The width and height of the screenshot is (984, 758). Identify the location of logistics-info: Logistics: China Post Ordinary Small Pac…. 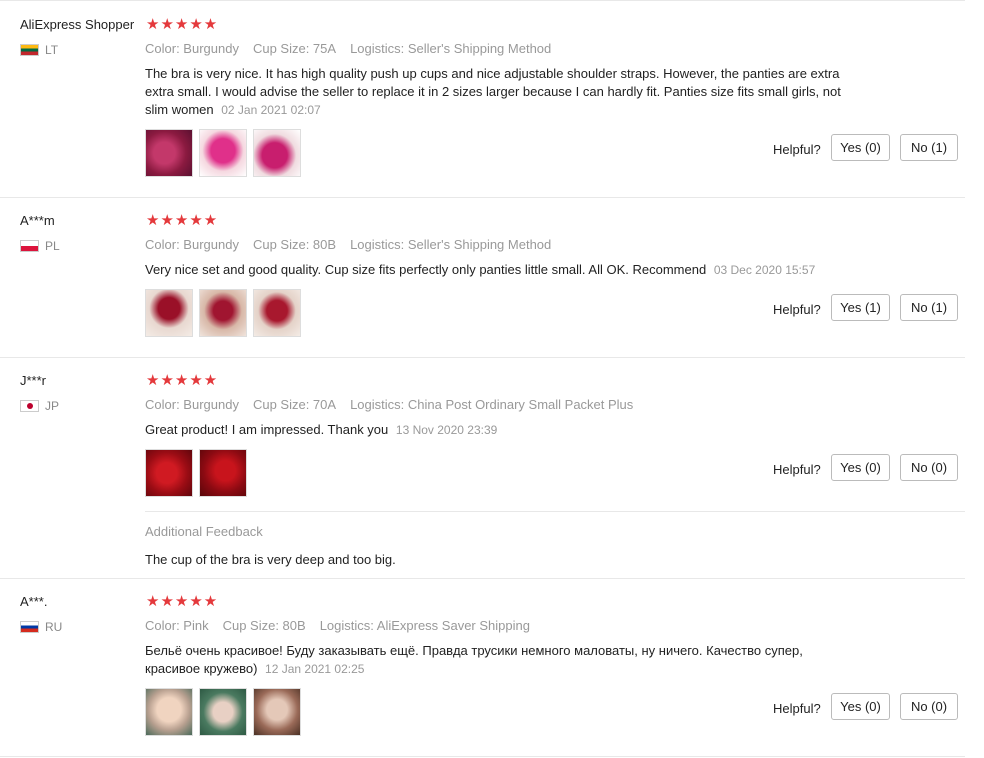
(492, 404).